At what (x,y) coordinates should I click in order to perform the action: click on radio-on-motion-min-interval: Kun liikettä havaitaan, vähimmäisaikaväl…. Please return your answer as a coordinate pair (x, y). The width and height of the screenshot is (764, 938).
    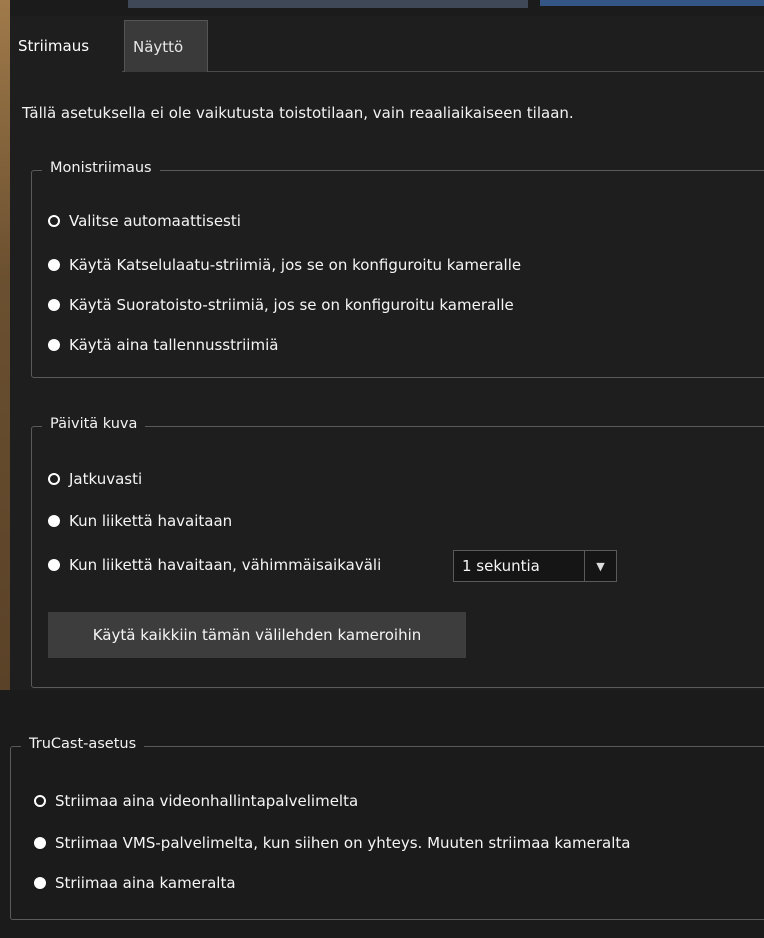
    Looking at the image, I should click on (214, 565).